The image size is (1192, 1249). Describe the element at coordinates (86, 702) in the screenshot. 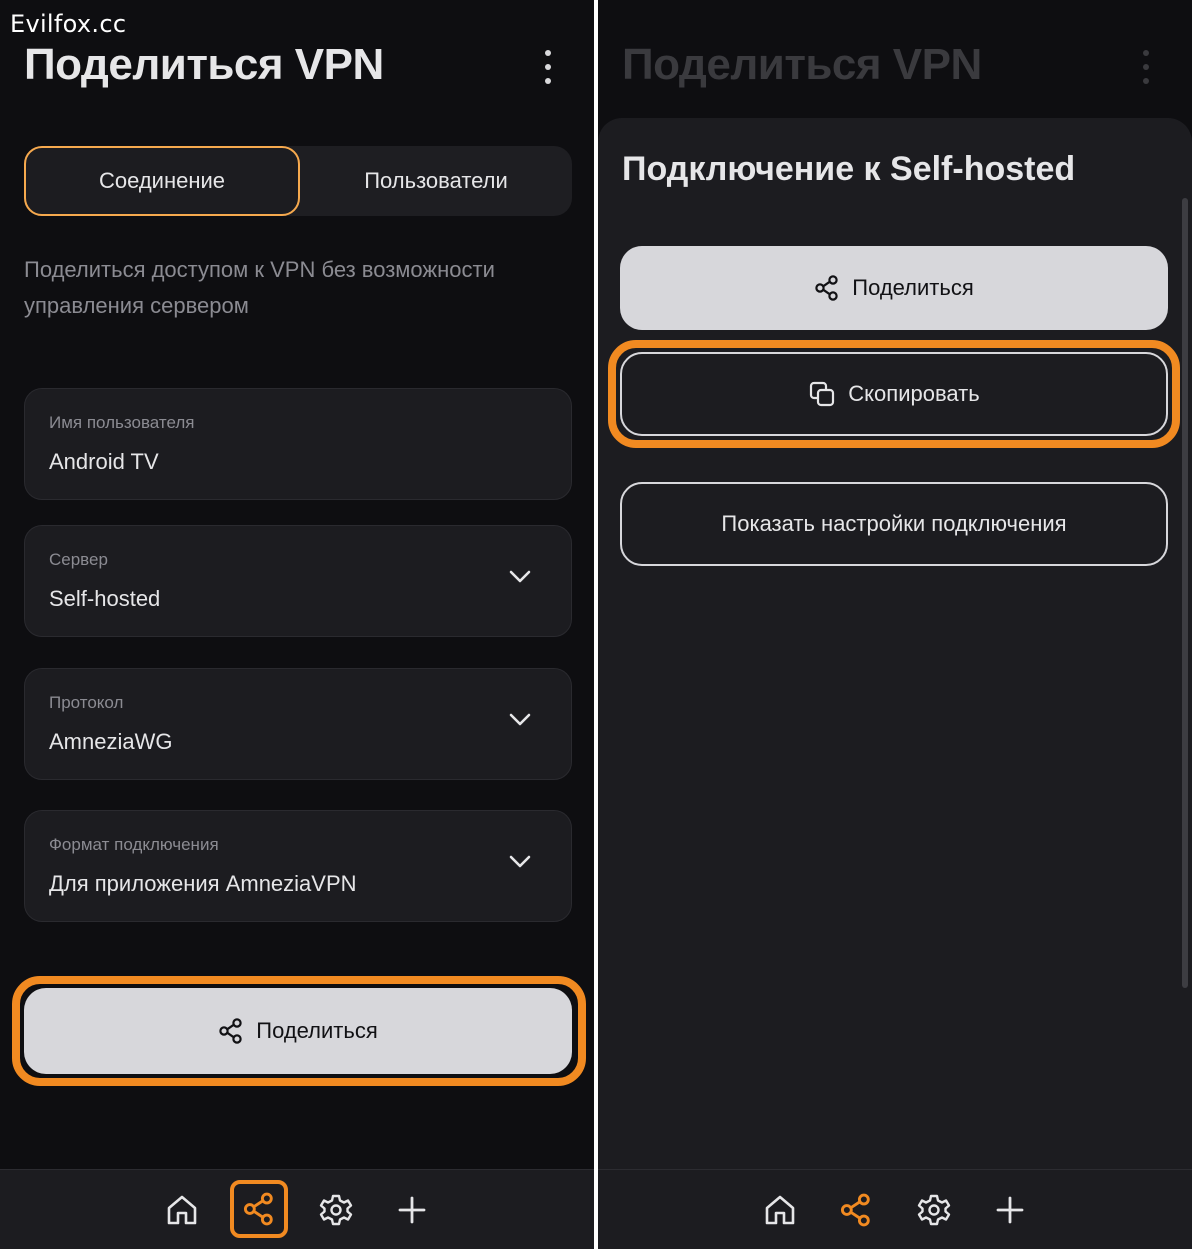

I see `protocol-label: Протокол` at that location.